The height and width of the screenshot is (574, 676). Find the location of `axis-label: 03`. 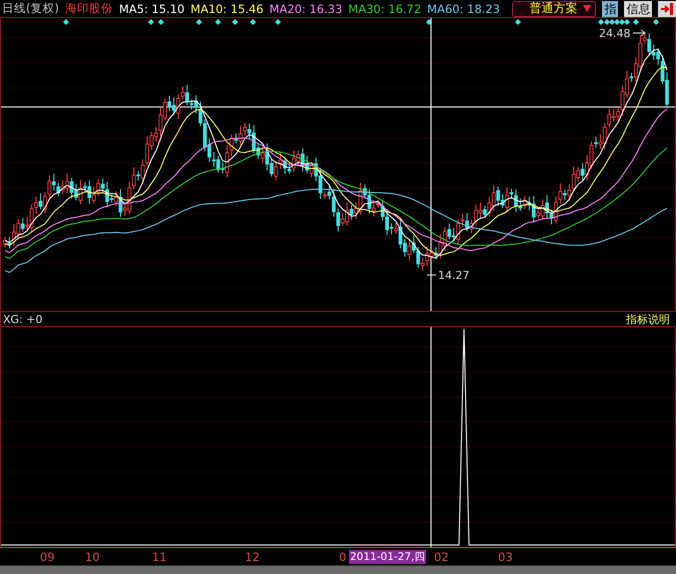

axis-label: 03 is located at coordinates (505, 557).